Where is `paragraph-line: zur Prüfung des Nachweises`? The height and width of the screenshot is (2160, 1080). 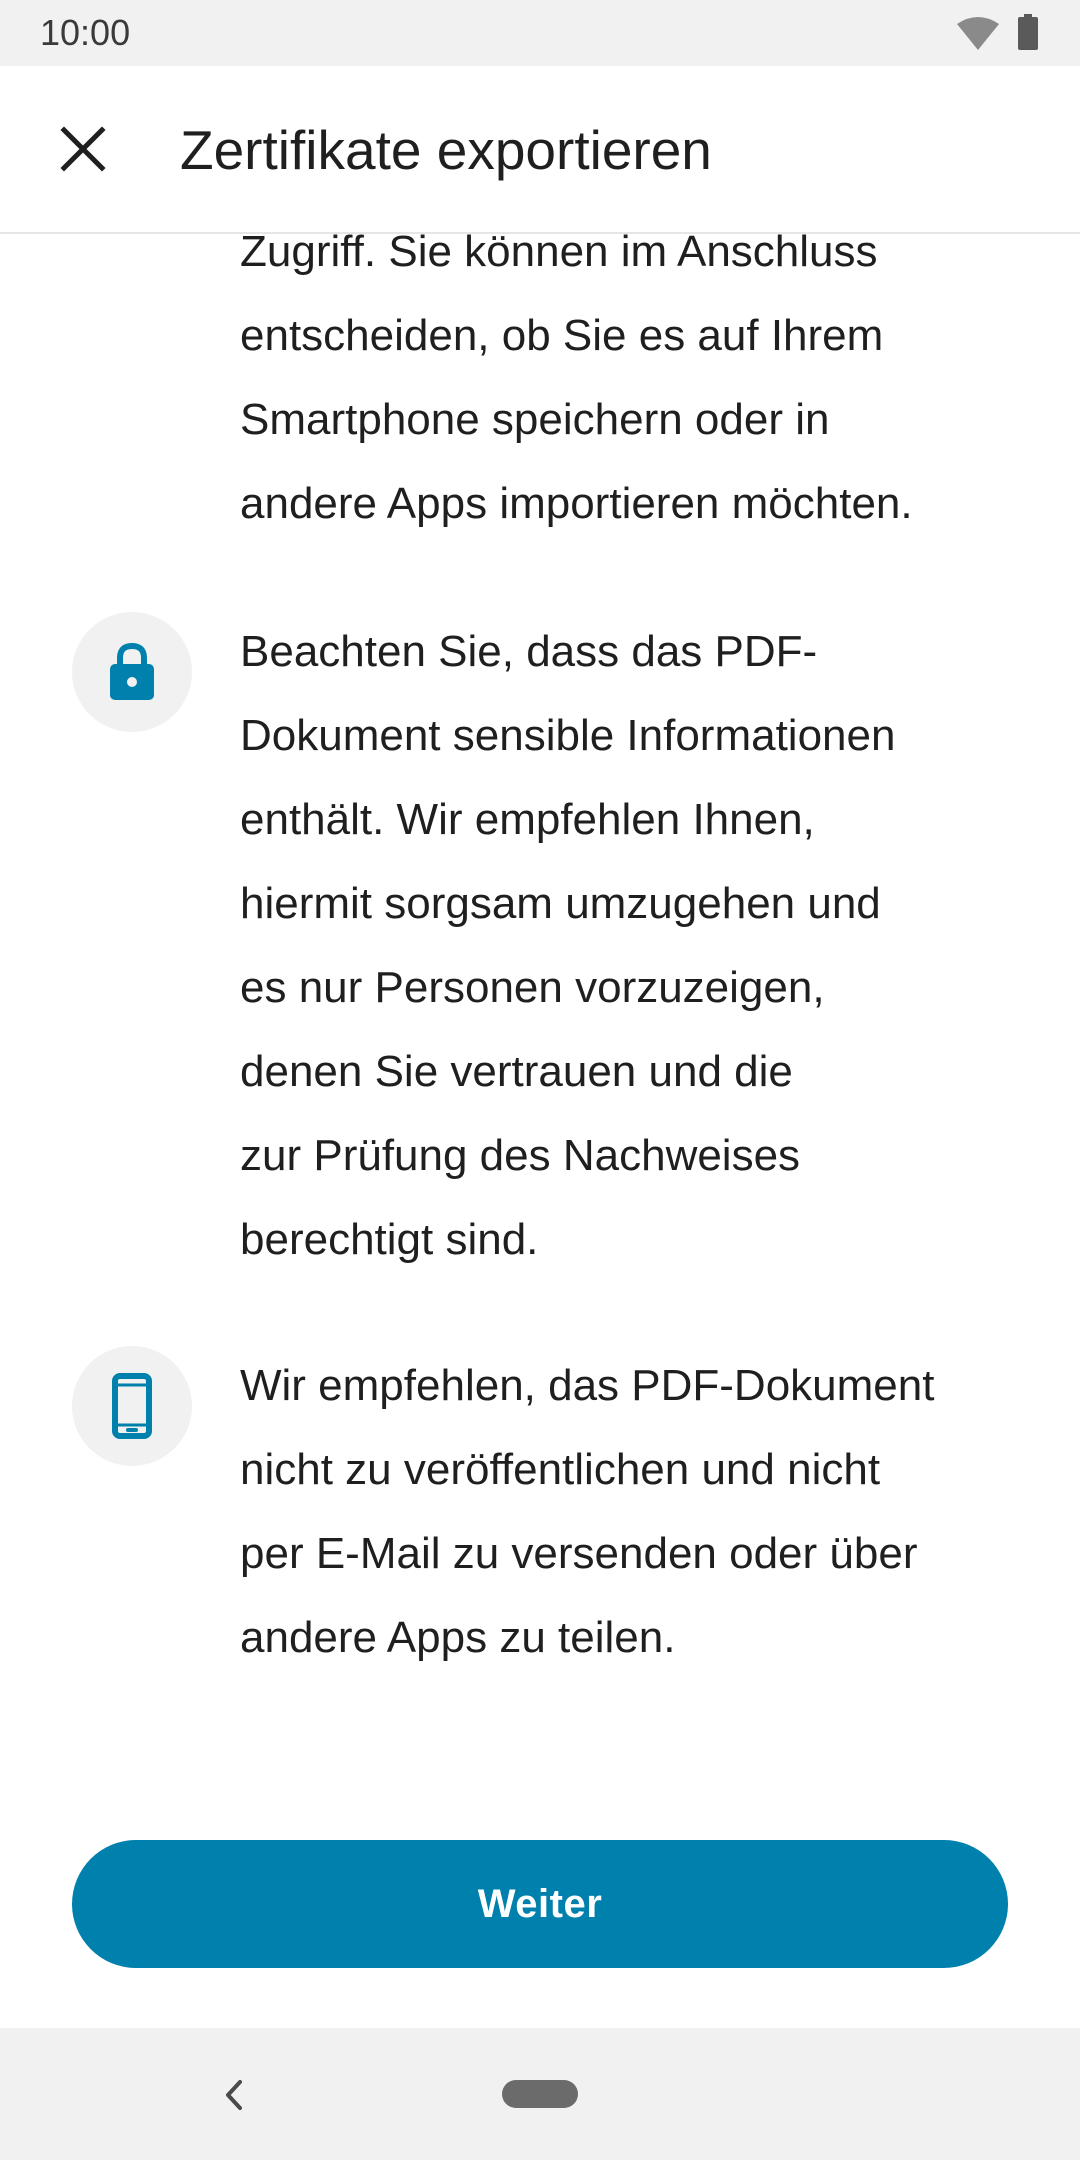 paragraph-line: zur Prüfung des Nachweises is located at coordinates (520, 1155).